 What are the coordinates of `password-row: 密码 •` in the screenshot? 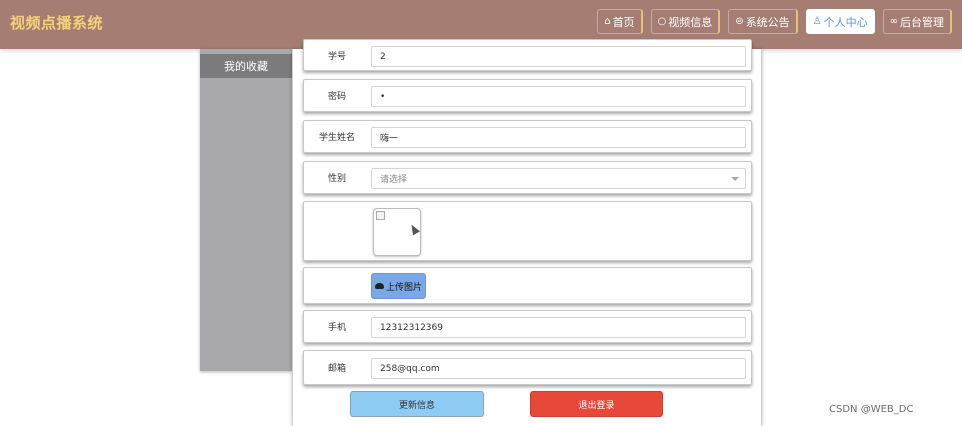 It's located at (527, 95).